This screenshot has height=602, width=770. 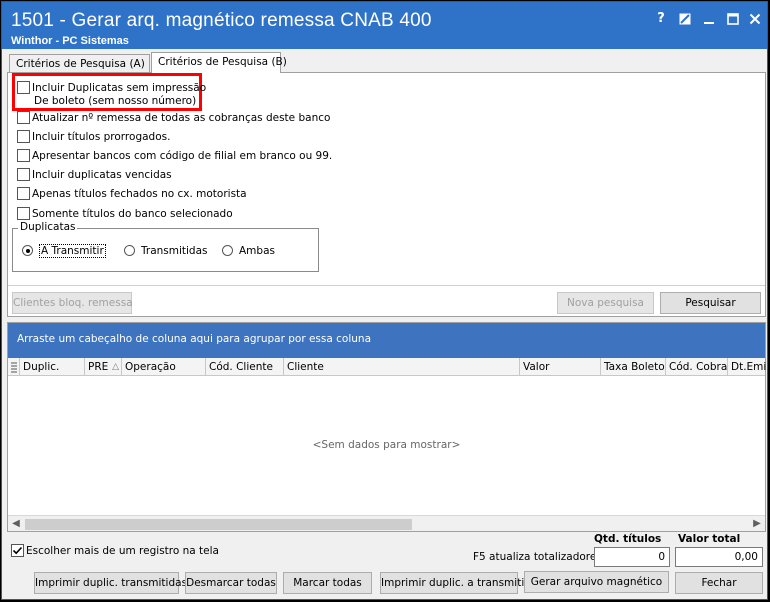 I want to click on option-label: Escolher mais de um registro na tela, so click(x=122, y=551).